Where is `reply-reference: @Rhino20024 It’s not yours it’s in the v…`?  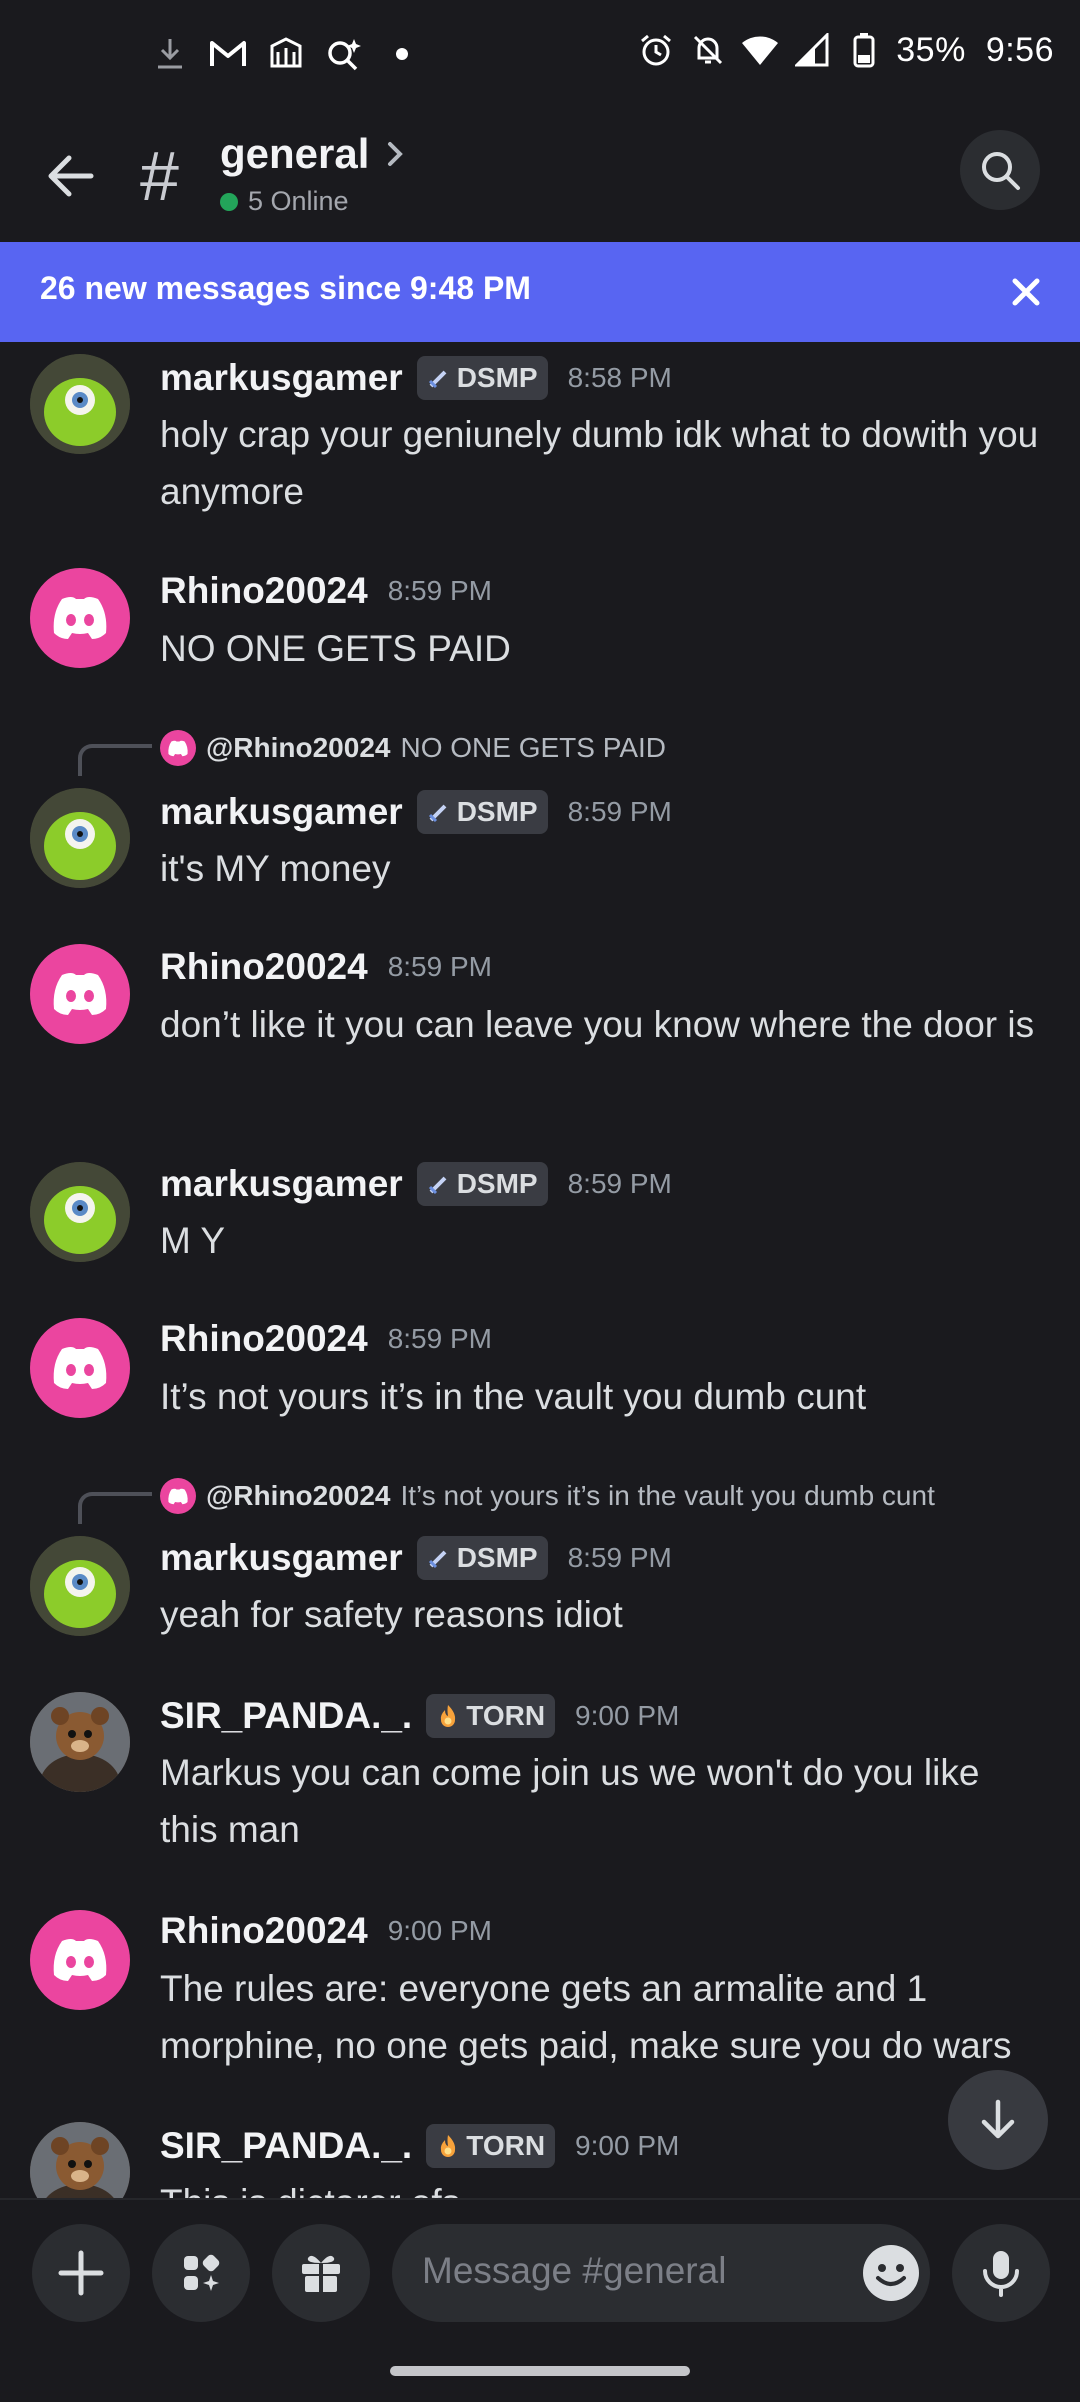
reply-reference: @Rhino20024 It’s not yours it’s in the v… is located at coordinates (547, 1496).